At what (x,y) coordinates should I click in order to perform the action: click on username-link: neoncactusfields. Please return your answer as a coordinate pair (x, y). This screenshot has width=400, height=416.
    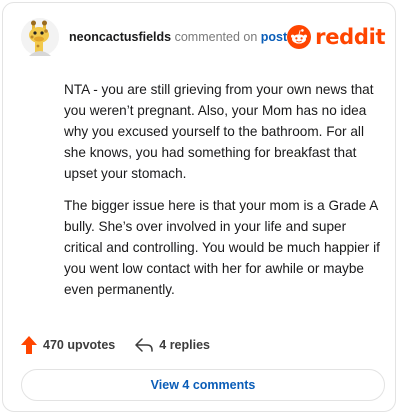
    Looking at the image, I should click on (120, 37).